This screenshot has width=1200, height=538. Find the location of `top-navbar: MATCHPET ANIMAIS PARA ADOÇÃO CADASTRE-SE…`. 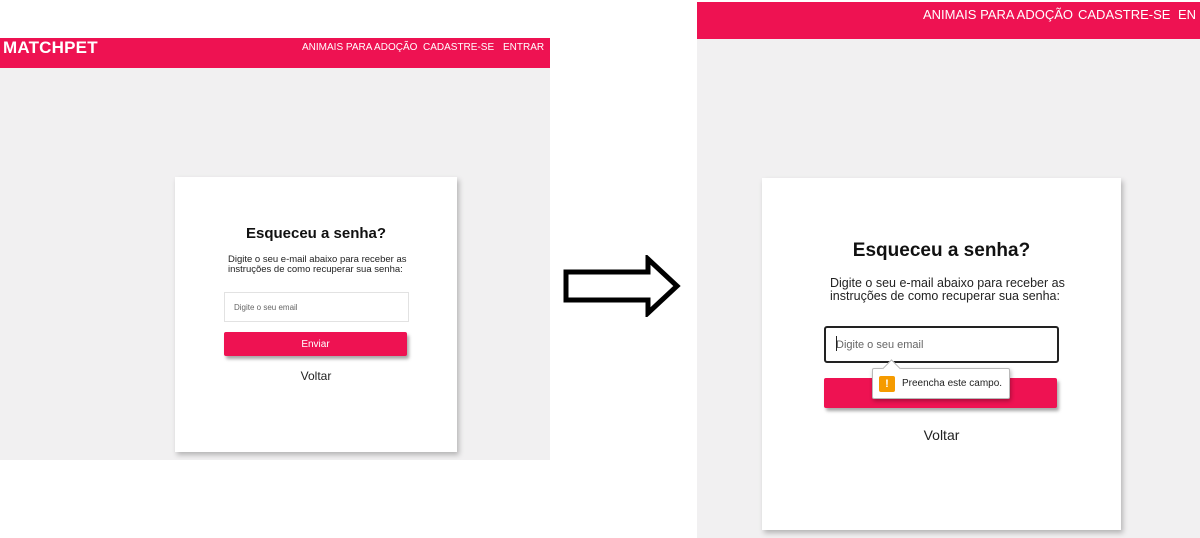

top-navbar: MATCHPET ANIMAIS PARA ADOÇÃO CADASTRE-SE… is located at coordinates (275, 53).